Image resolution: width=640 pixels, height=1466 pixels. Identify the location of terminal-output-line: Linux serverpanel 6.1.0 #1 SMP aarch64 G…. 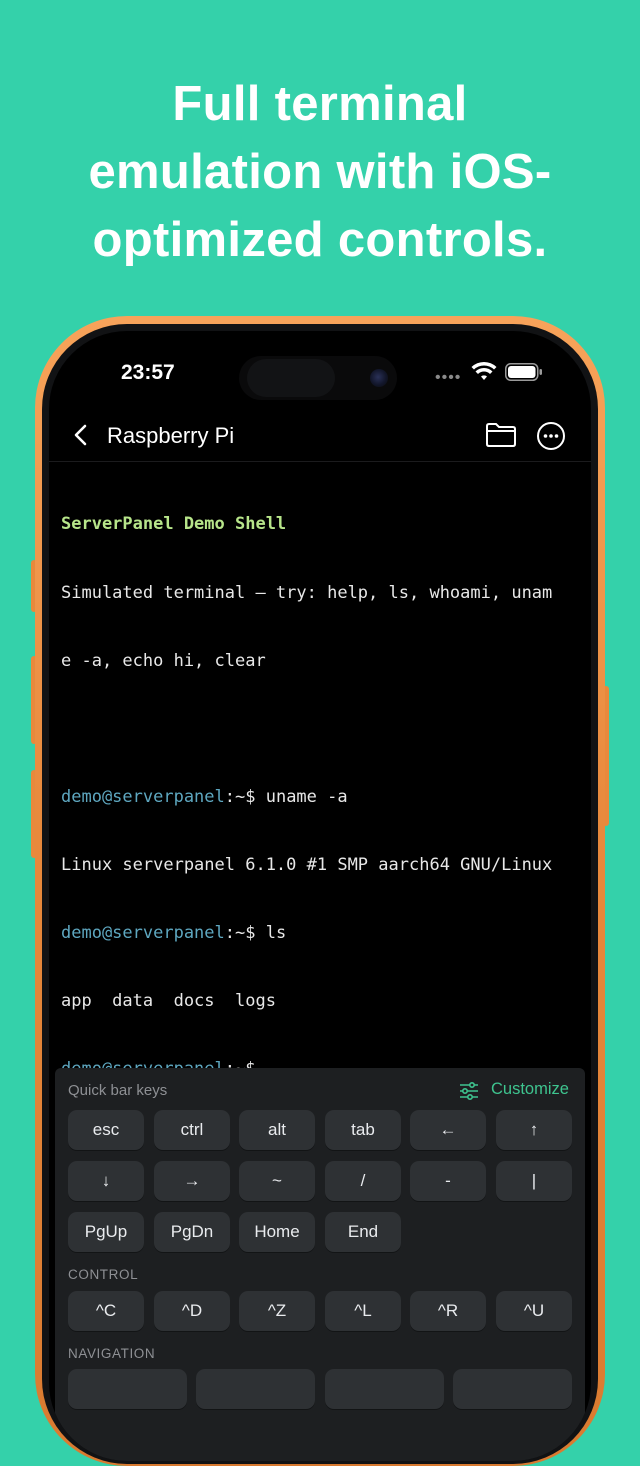
(307, 864).